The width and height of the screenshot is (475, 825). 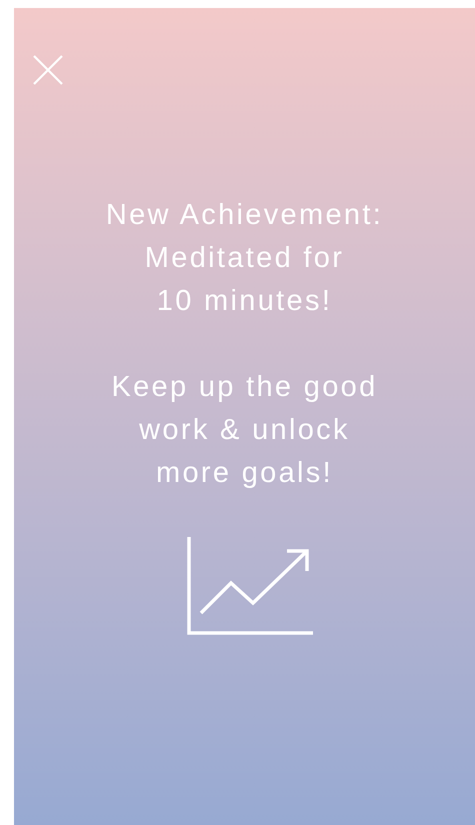 I want to click on close-icon, so click(x=48, y=70).